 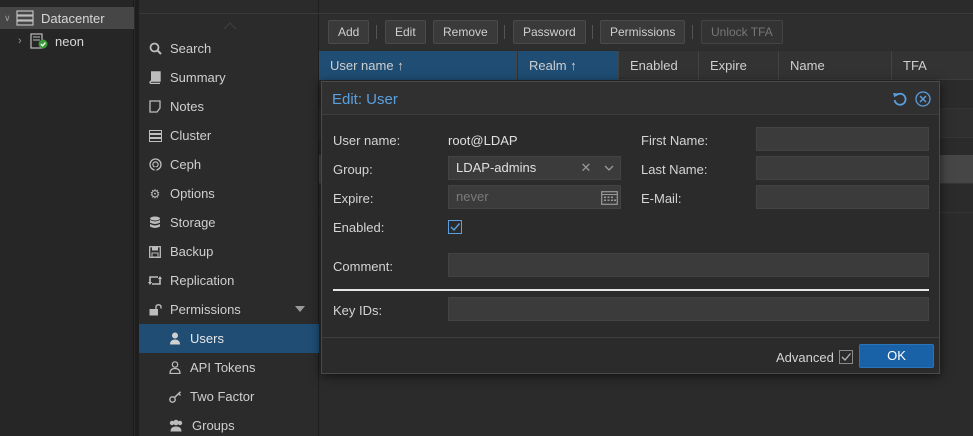 I want to click on nav-item-permissions: Permissions, so click(x=229, y=309).